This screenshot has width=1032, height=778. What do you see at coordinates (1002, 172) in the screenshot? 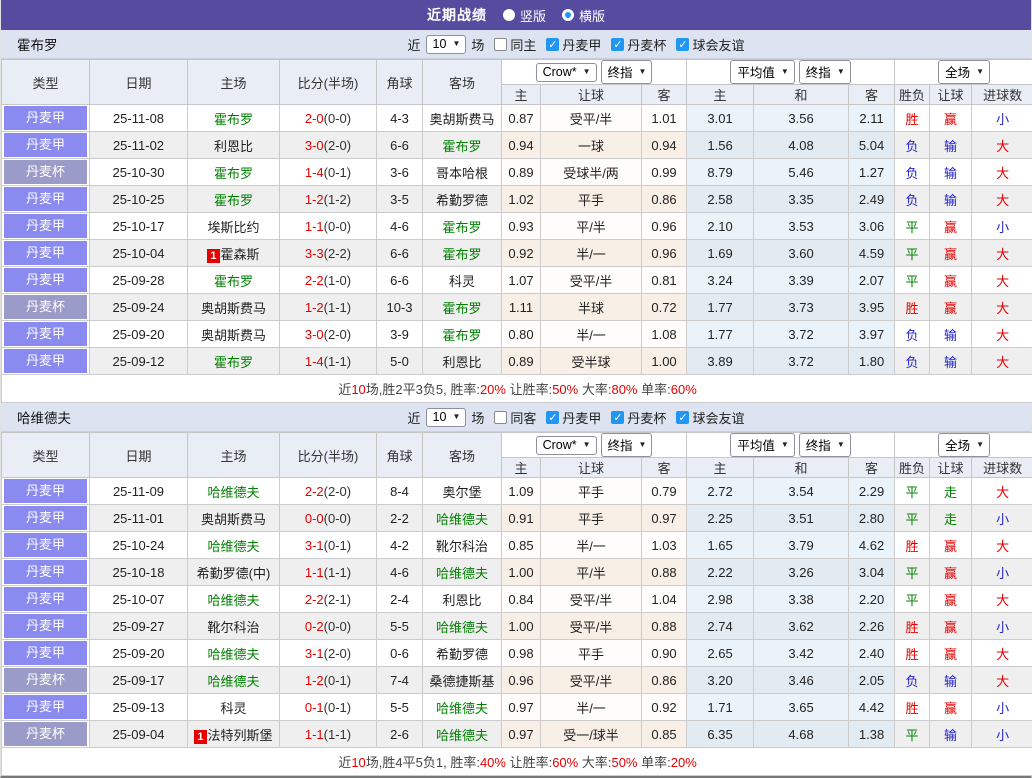
I see `result-goals: 大` at bounding box center [1002, 172].